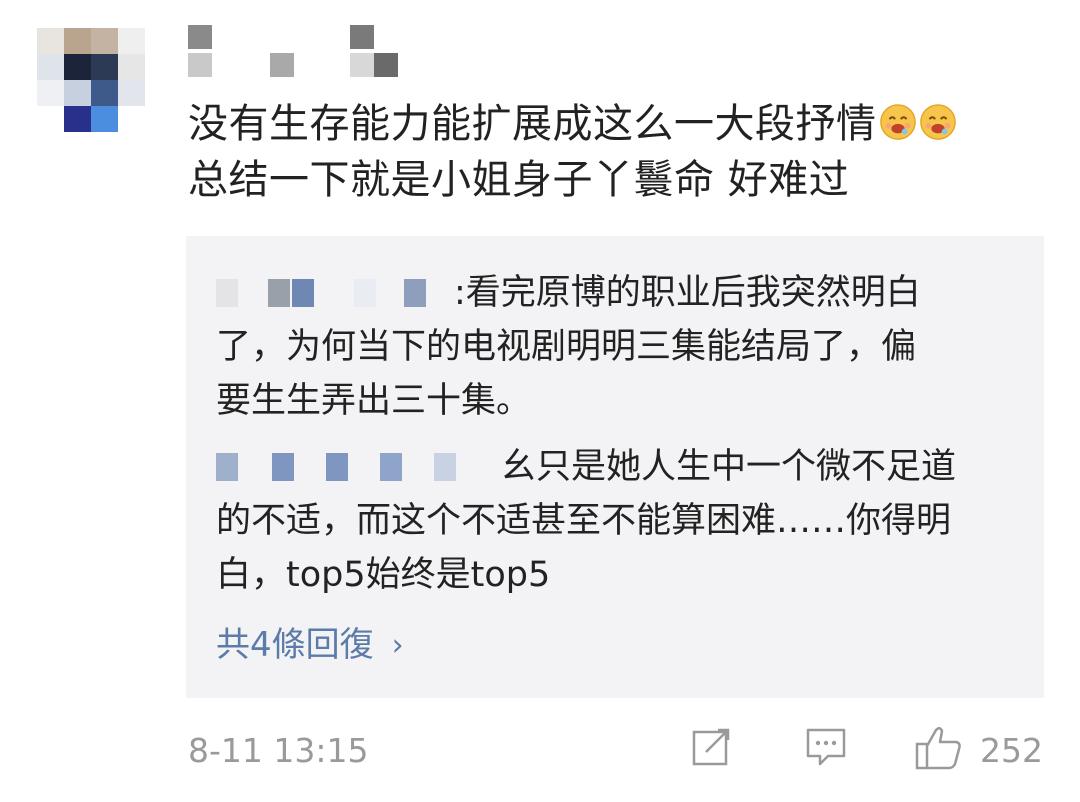 This screenshot has width=1080, height=802. What do you see at coordinates (101, 81) in the screenshot?
I see `avatar` at bounding box center [101, 81].